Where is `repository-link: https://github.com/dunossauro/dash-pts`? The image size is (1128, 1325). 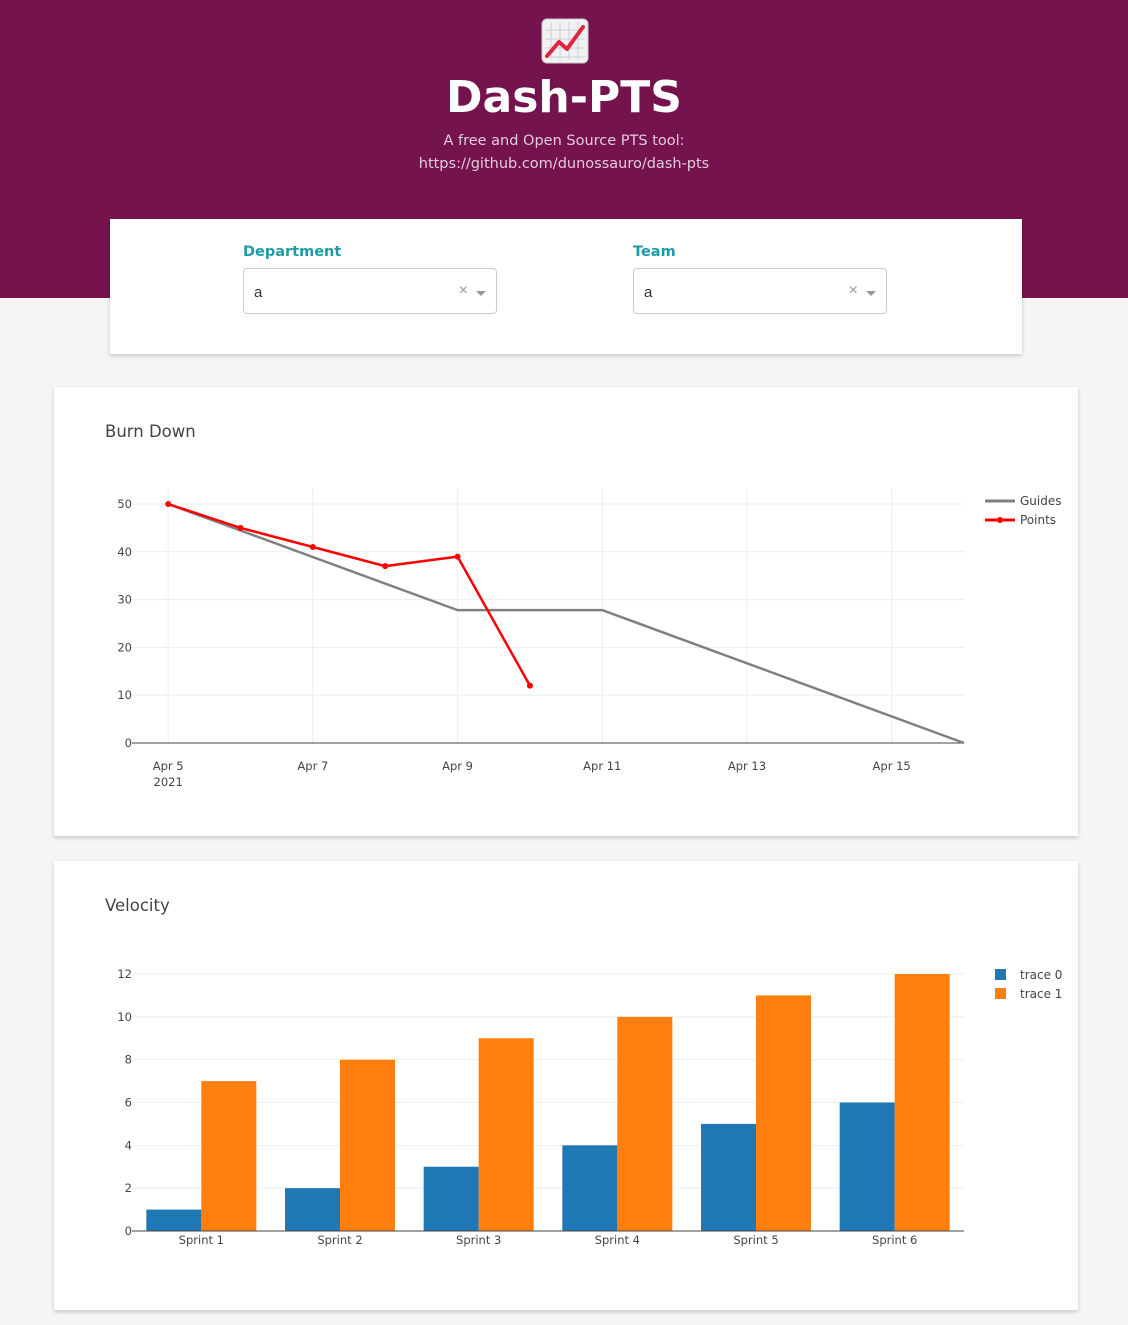
repository-link: https://github.com/dunossauro/dash-pts is located at coordinates (564, 164).